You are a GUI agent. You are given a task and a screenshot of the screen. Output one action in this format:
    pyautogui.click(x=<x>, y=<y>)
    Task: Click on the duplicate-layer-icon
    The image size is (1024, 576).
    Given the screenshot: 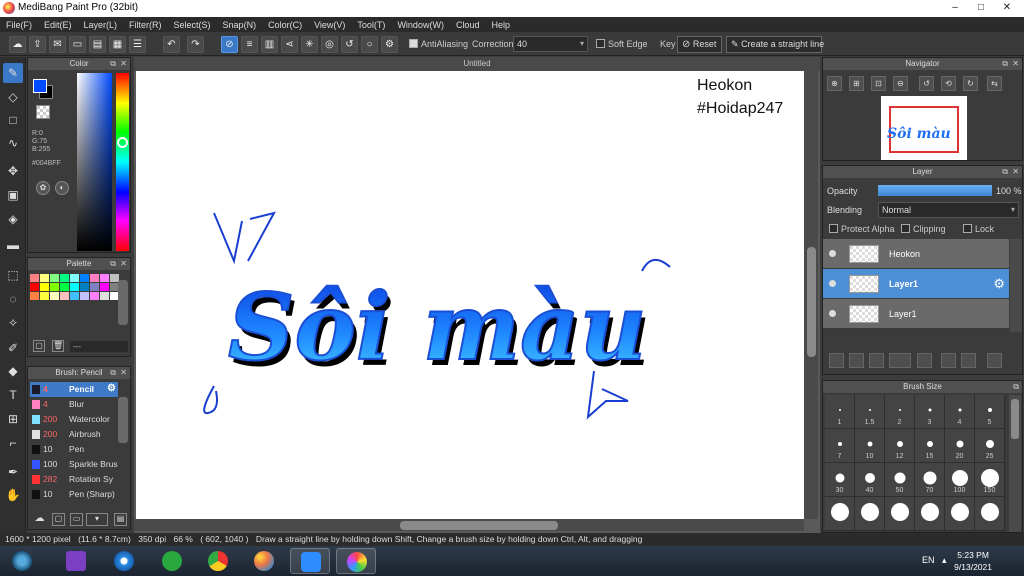 What is the action you would take?
    pyautogui.click(x=948, y=360)
    